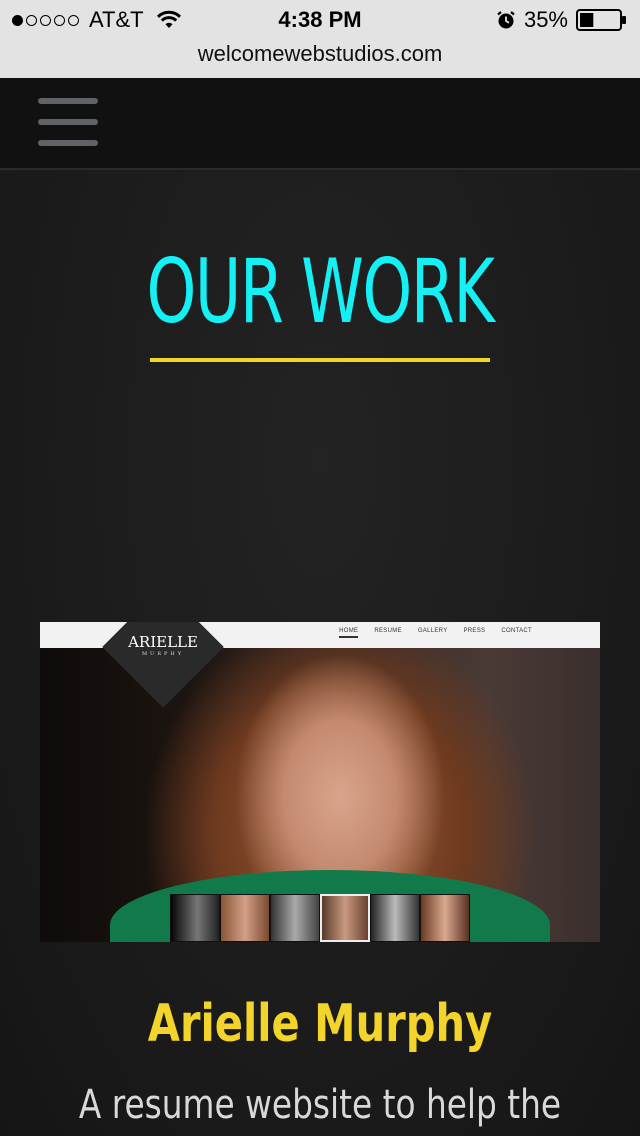 The height and width of the screenshot is (1136, 640). I want to click on thumbnail-selected, so click(345, 918).